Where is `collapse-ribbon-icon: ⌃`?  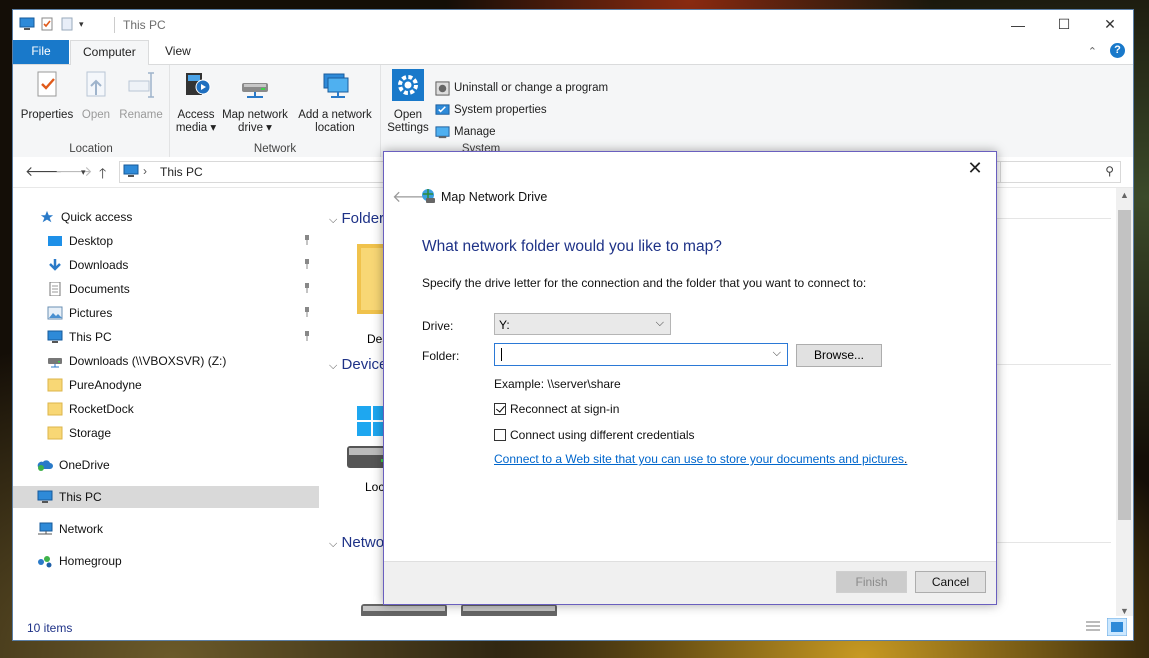
collapse-ribbon-icon: ⌃ is located at coordinates (1092, 51).